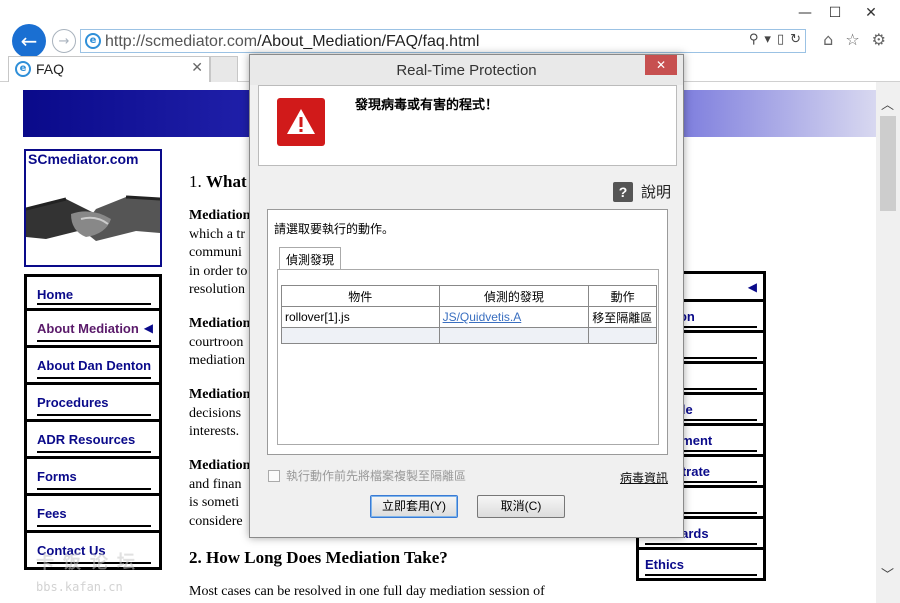 The width and height of the screenshot is (900, 603). Describe the element at coordinates (482, 317) in the screenshot. I see `detection-link: JS/Quidvetis.A` at that location.